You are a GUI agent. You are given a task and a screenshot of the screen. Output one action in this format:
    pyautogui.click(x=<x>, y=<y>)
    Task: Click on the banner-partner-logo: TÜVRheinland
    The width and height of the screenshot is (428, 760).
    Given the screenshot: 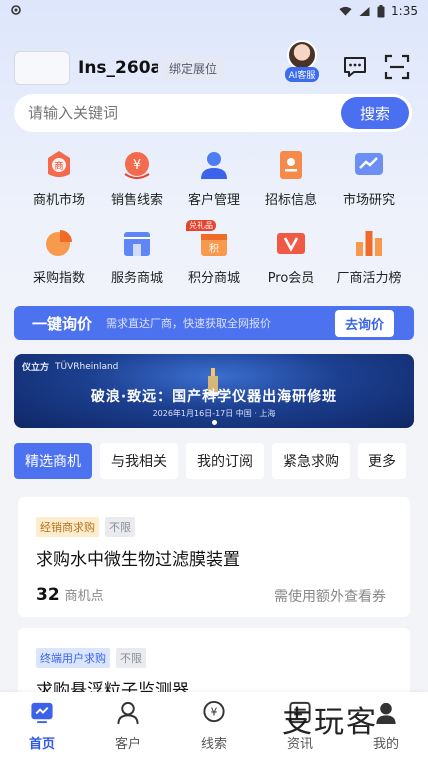 What is the action you would take?
    pyautogui.click(x=87, y=366)
    